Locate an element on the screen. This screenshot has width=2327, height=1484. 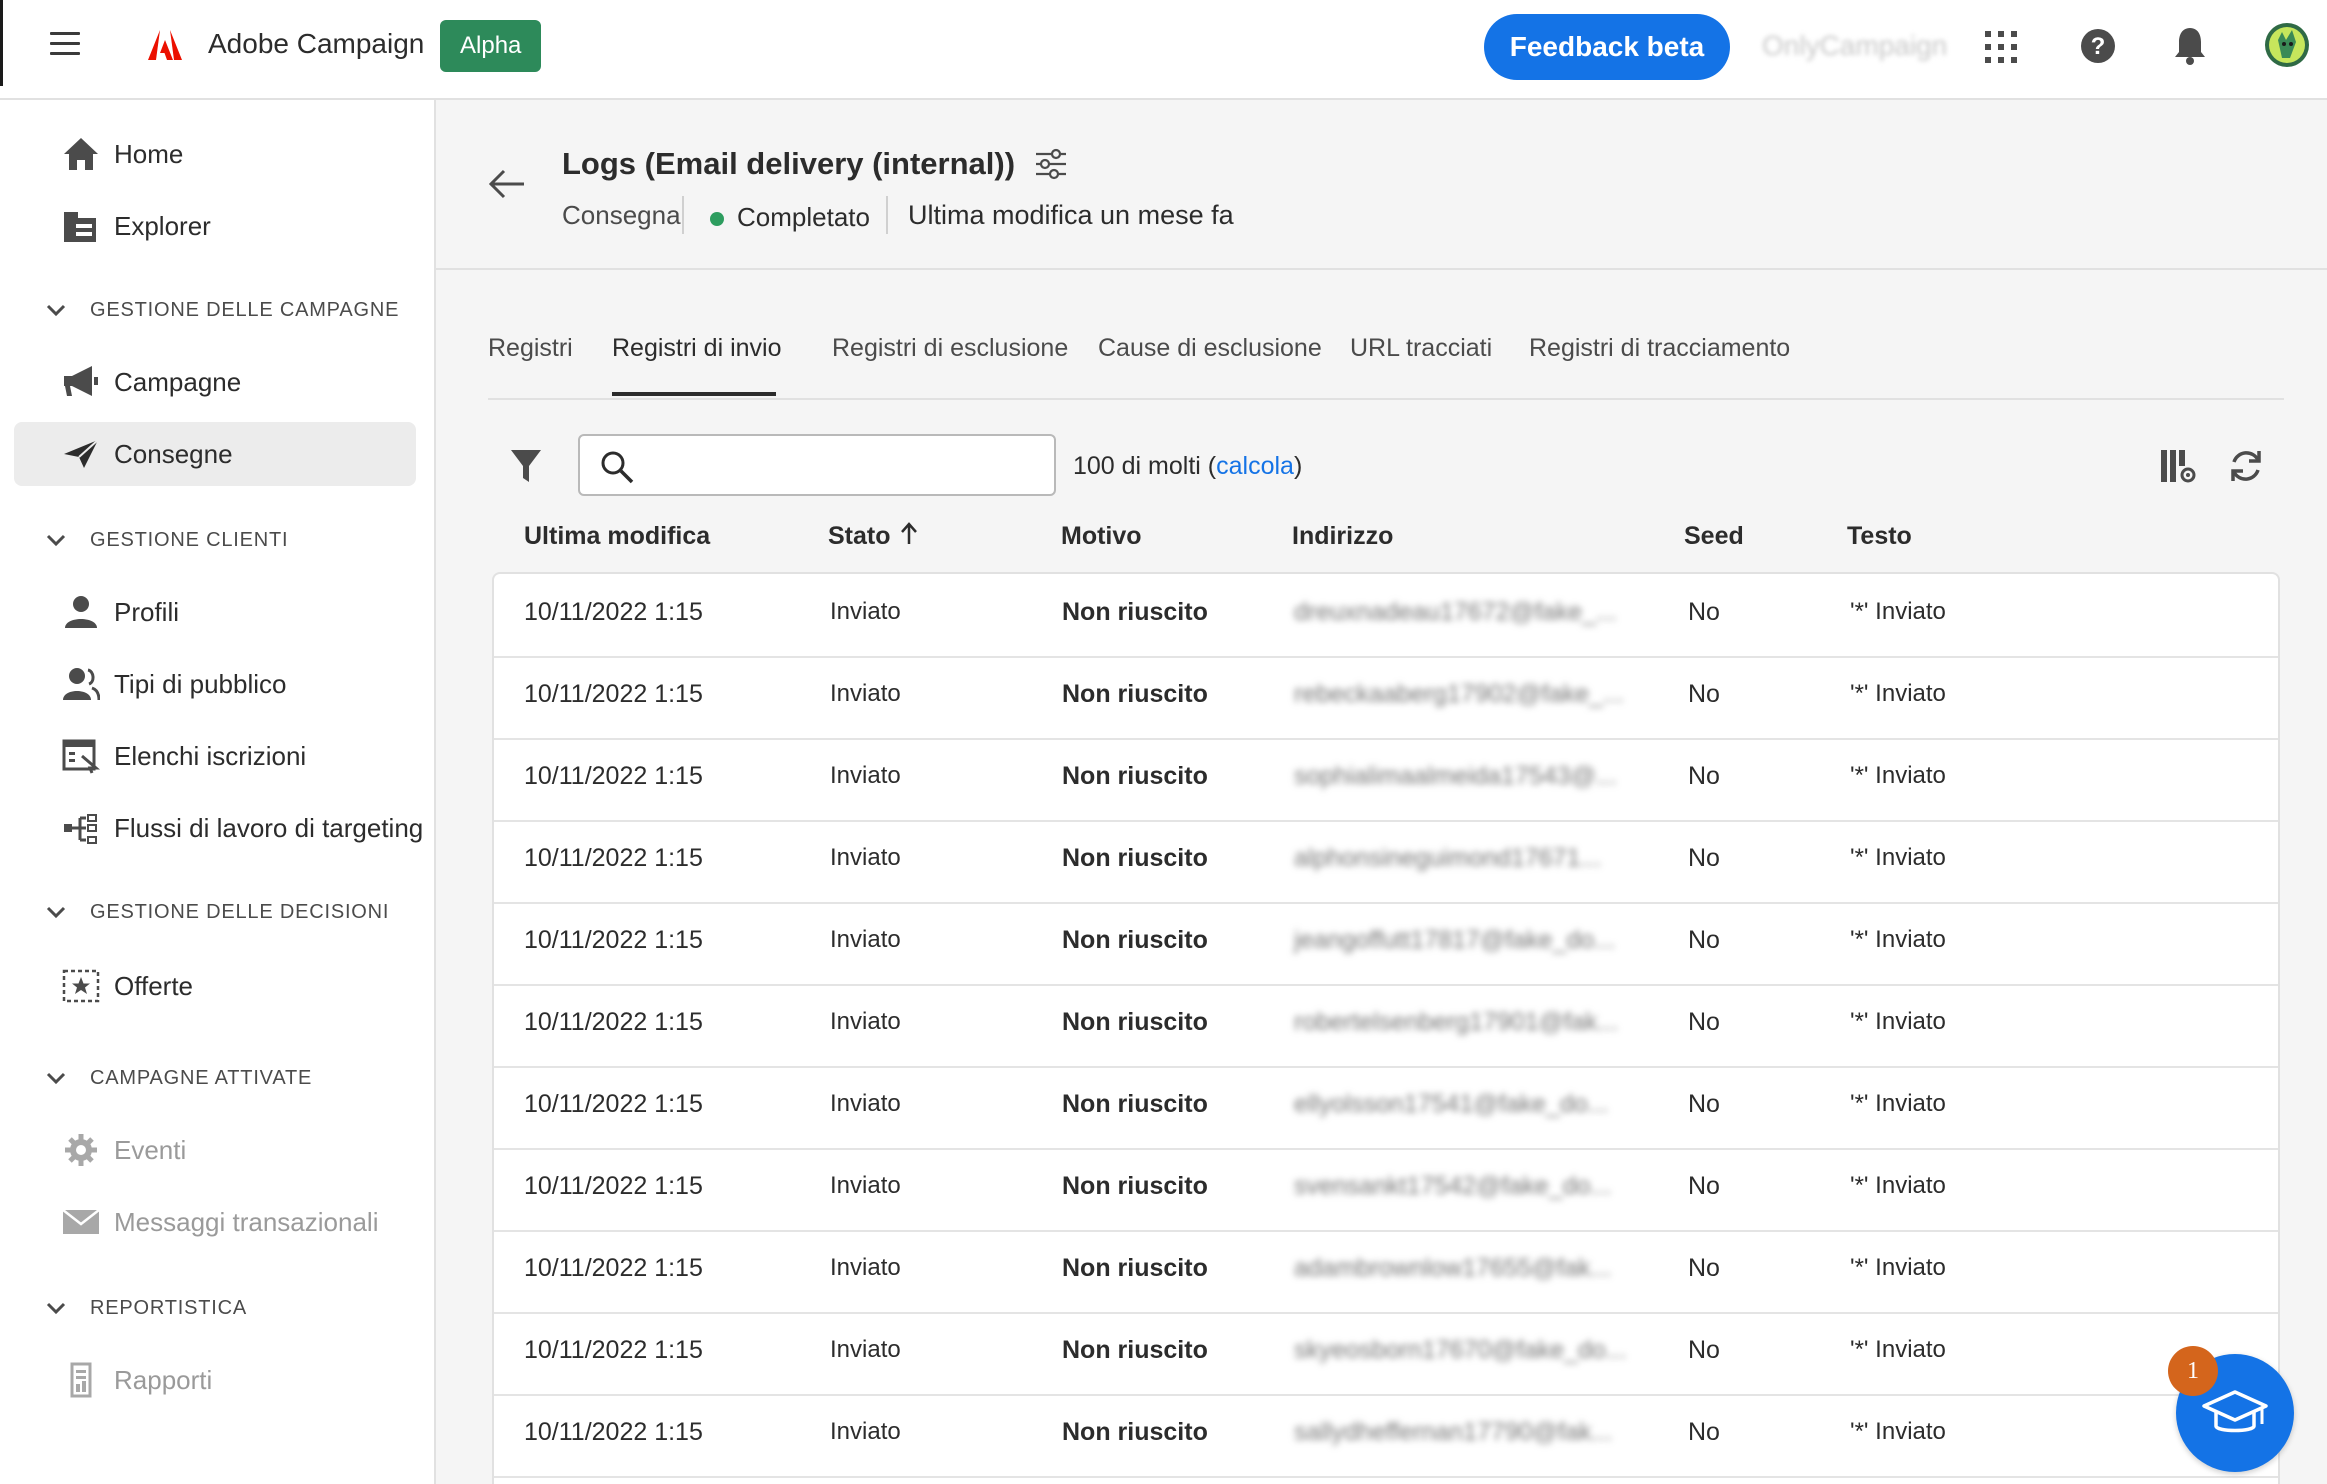
column-header-status: Stato is located at coordinates (859, 536).